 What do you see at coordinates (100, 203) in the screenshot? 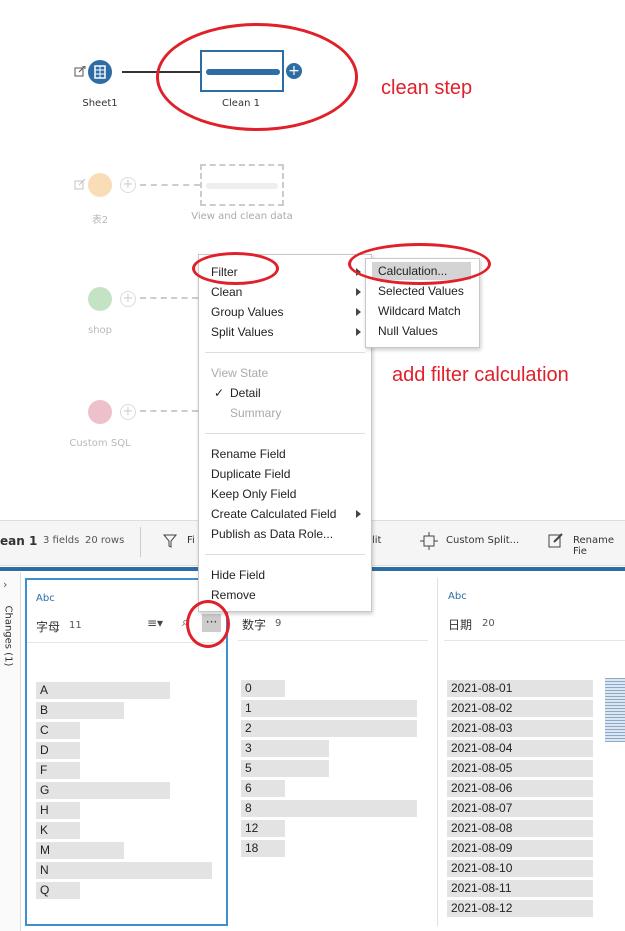
I see `table2-node: + 表2` at bounding box center [100, 203].